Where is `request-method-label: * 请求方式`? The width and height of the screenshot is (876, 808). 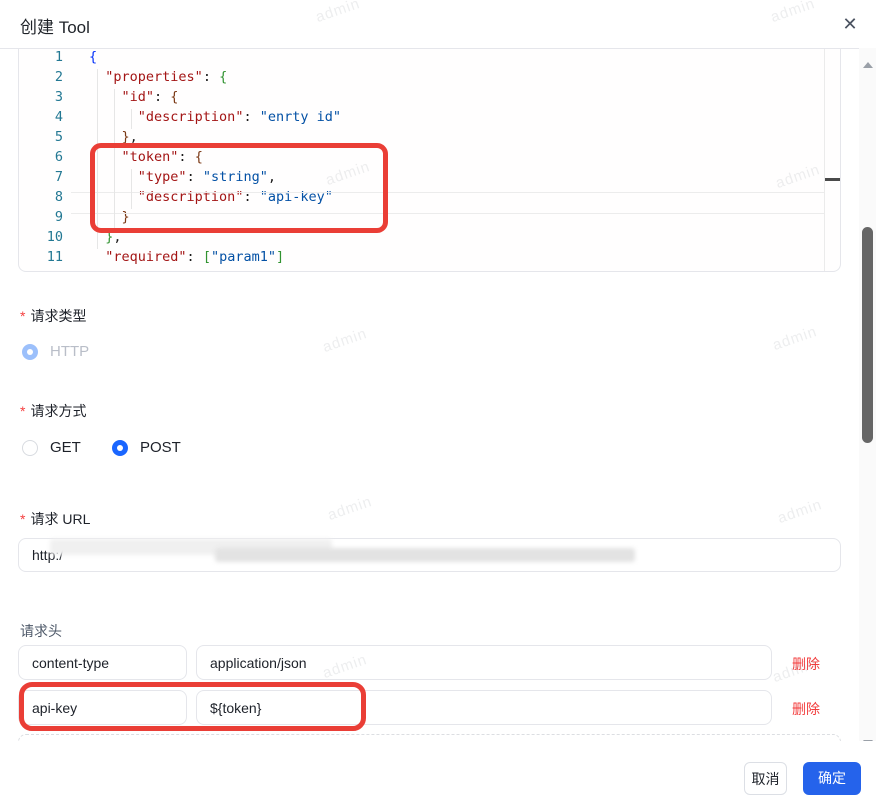
request-method-label: * 请求方式 is located at coordinates (53, 411).